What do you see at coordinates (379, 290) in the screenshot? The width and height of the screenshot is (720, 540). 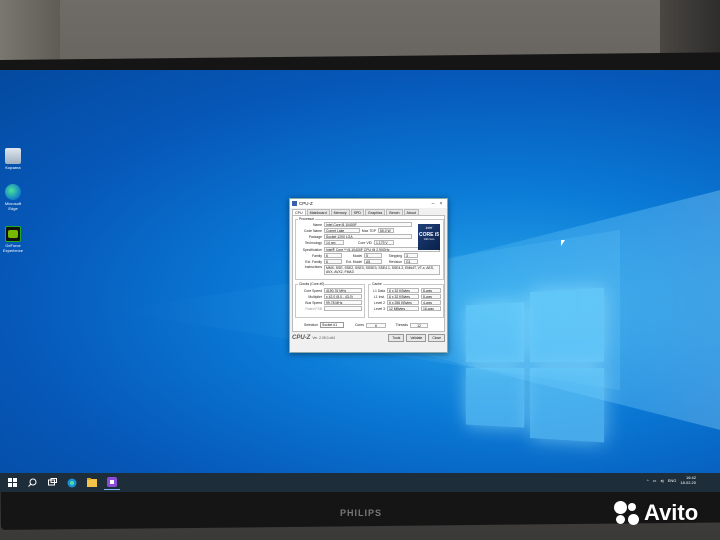 I see `field-label: L1 Data` at bounding box center [379, 290].